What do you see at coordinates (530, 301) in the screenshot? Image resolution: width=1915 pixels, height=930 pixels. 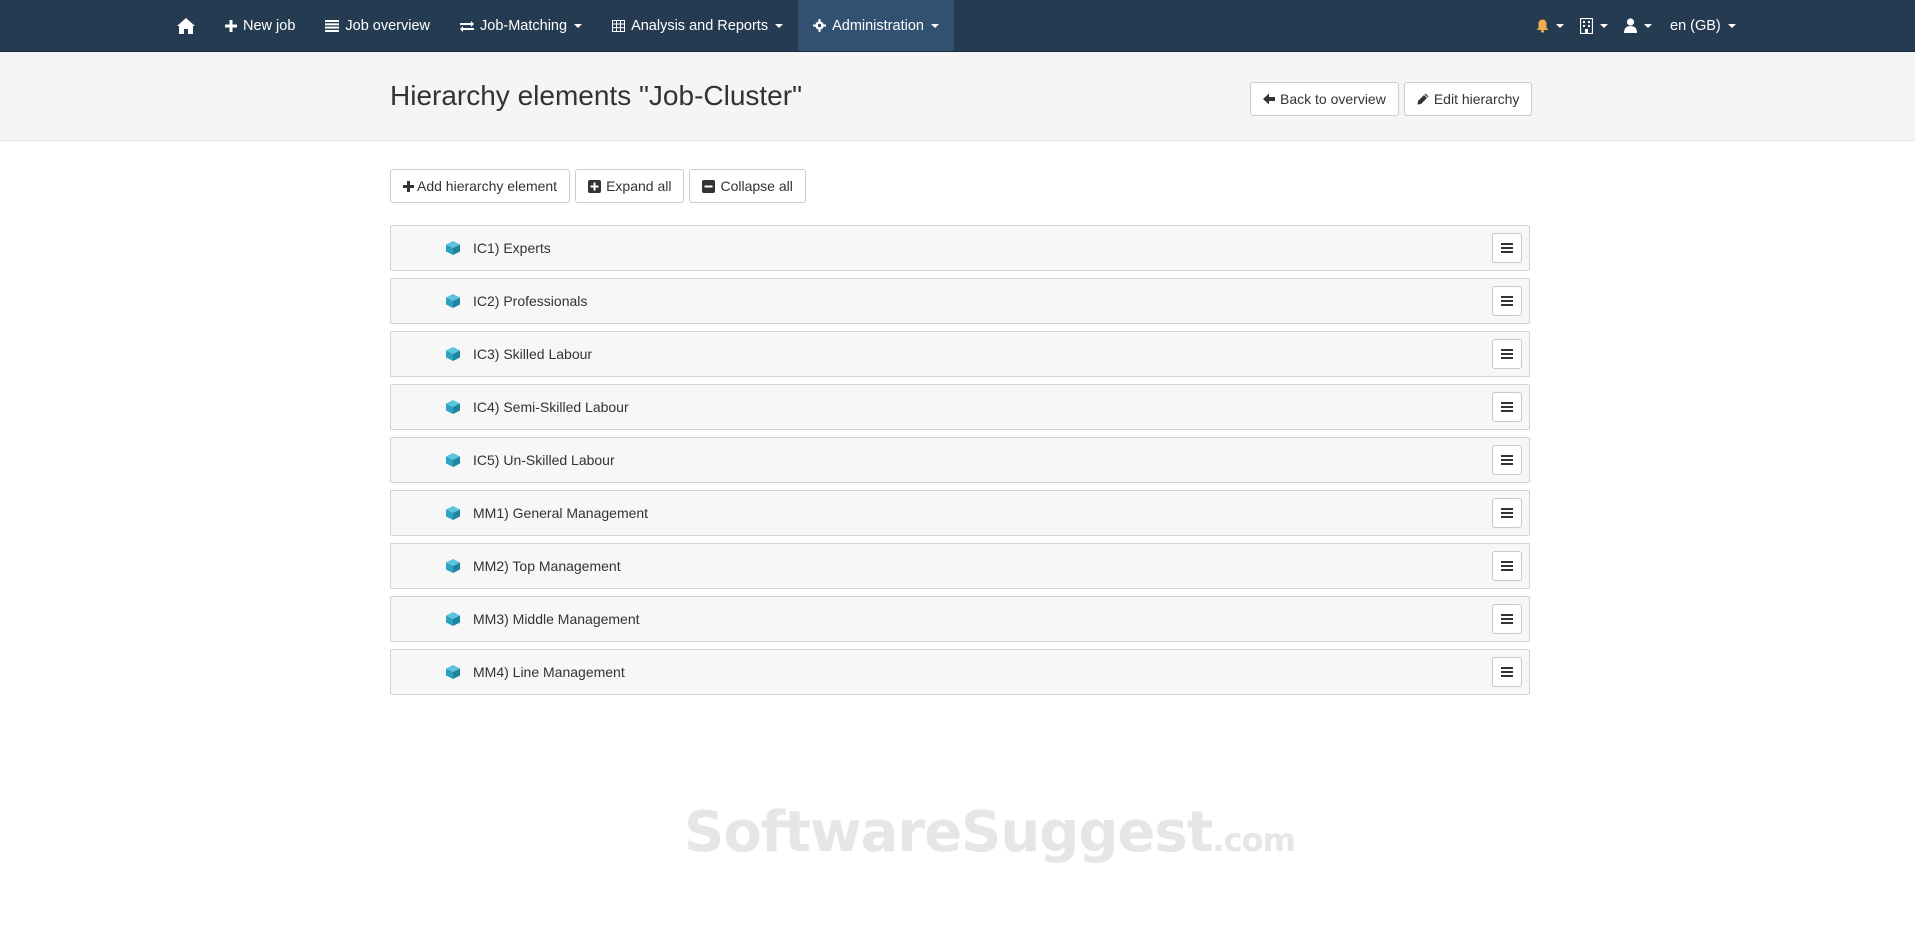 I see `hierarchy-element-label: IC2) Professionals` at bounding box center [530, 301].